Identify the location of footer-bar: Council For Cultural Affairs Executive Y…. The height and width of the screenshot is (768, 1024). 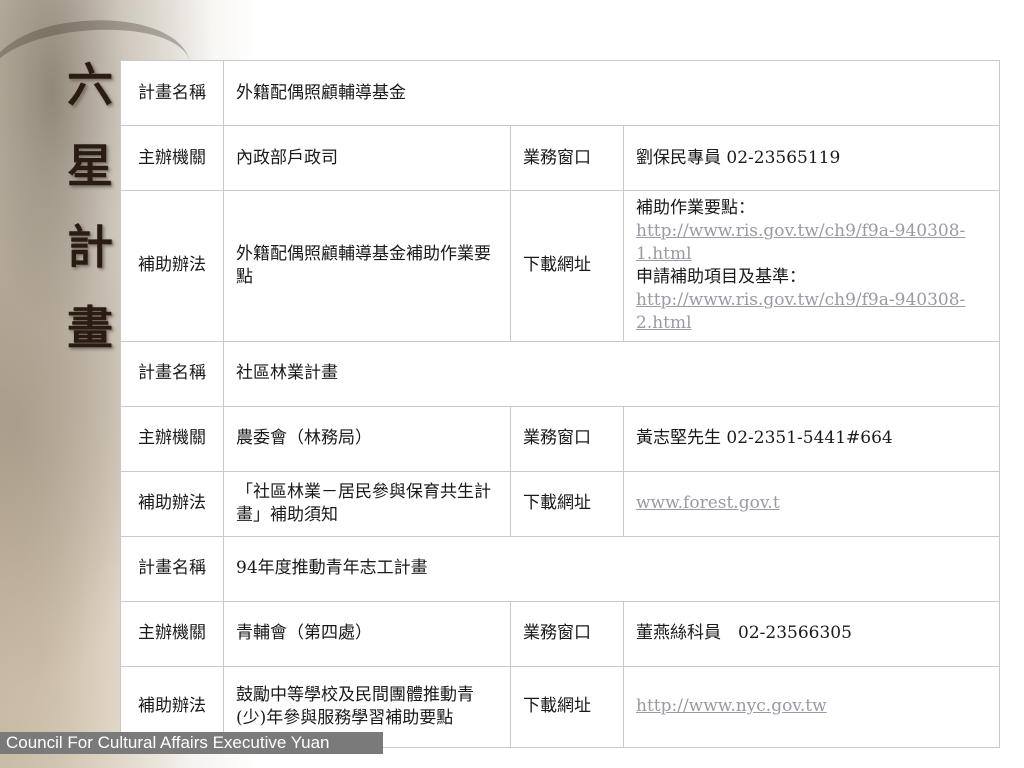
(191, 743).